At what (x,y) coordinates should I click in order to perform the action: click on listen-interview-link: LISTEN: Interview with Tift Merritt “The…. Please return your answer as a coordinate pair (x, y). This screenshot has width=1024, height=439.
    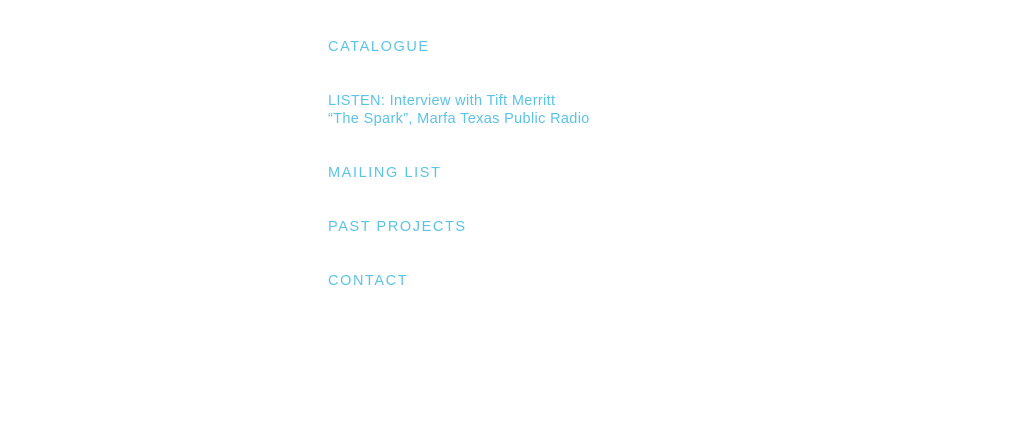
    Looking at the image, I should click on (459, 110).